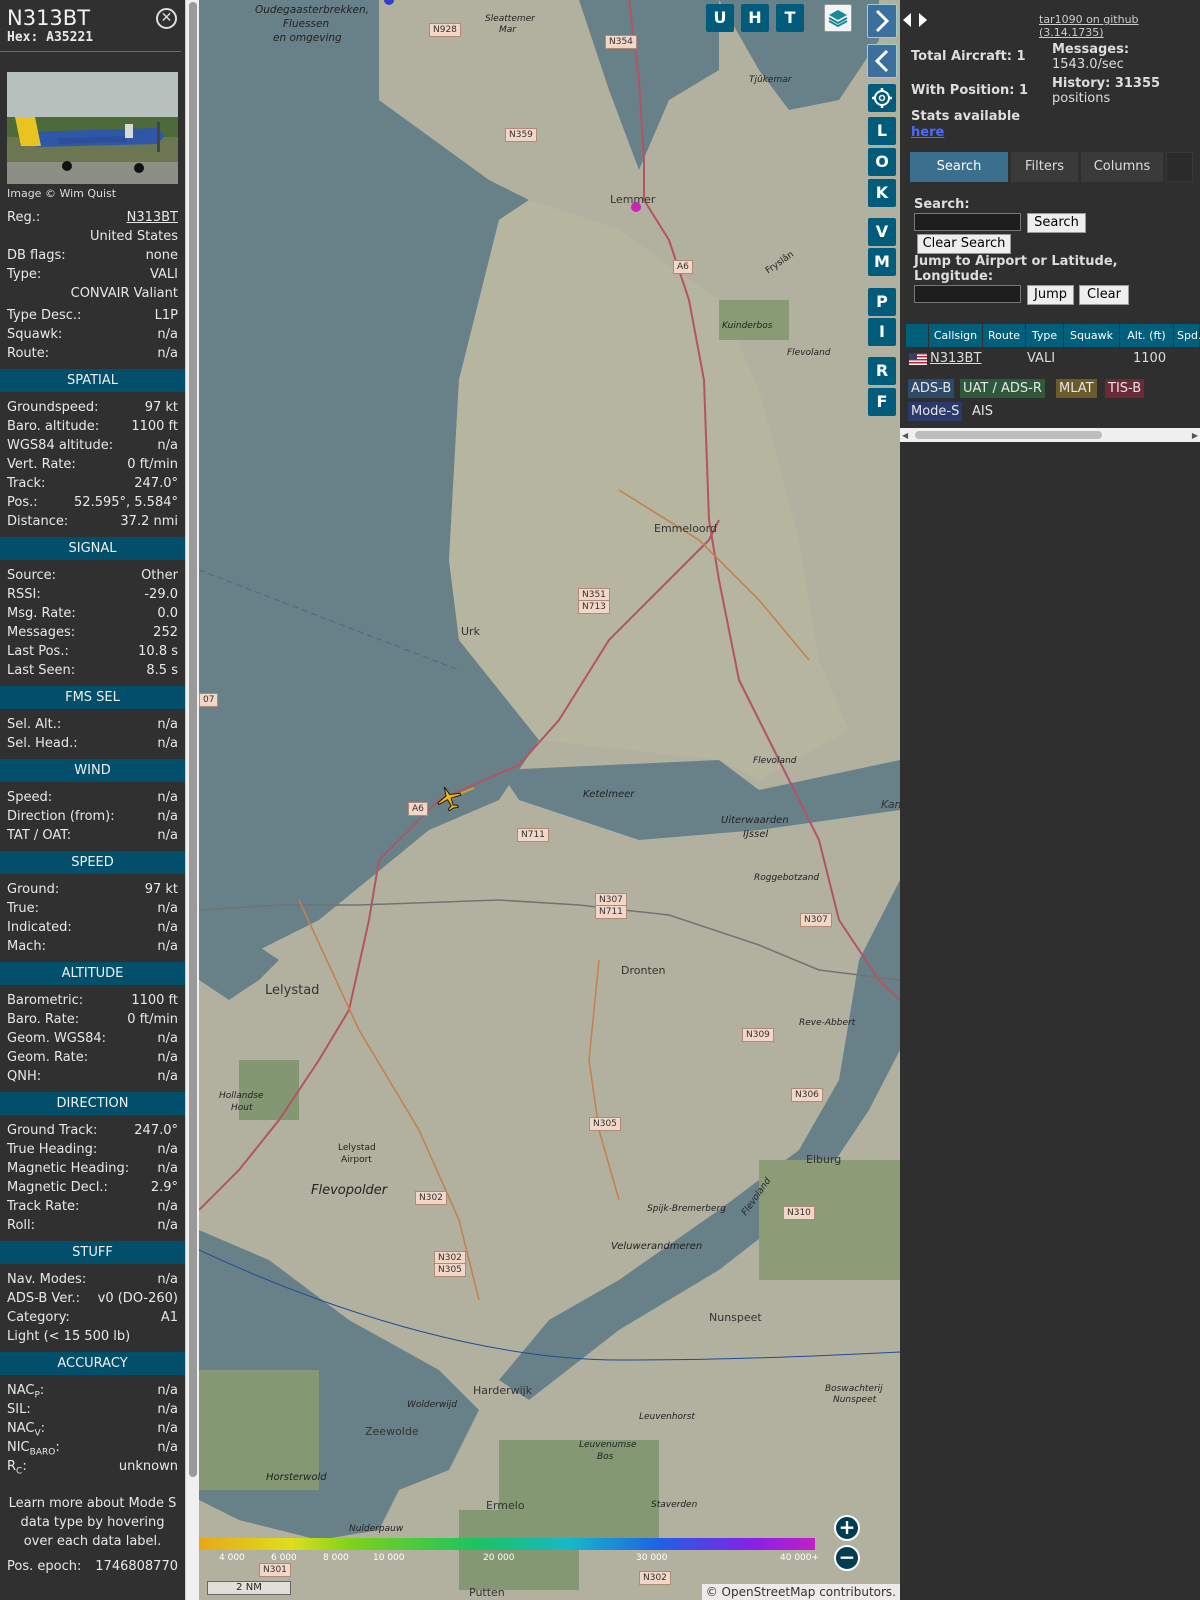 The height and width of the screenshot is (1600, 1200). What do you see at coordinates (154, 426) in the screenshot?
I see `spatial-value: 1100 ft` at bounding box center [154, 426].